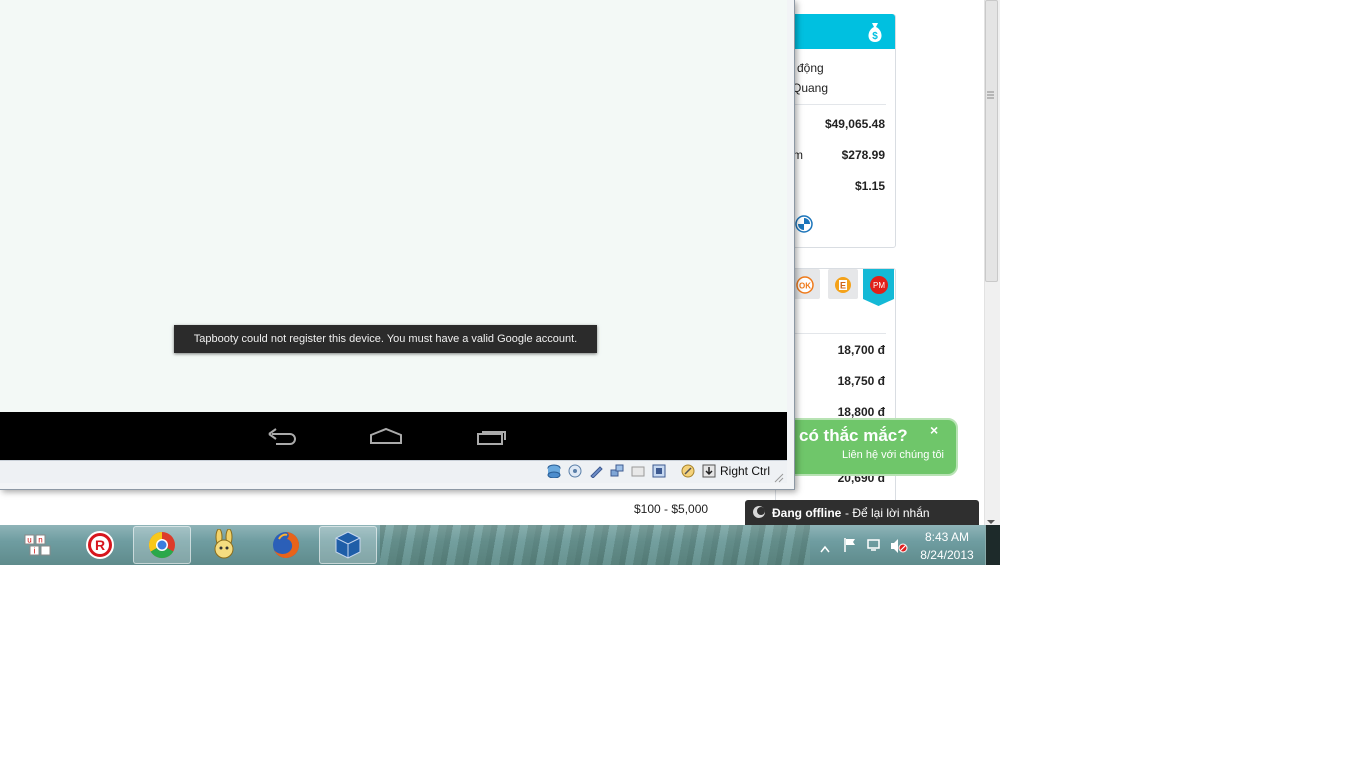 The width and height of the screenshot is (1360, 768). I want to click on money-bag-icon: $, so click(875, 32).